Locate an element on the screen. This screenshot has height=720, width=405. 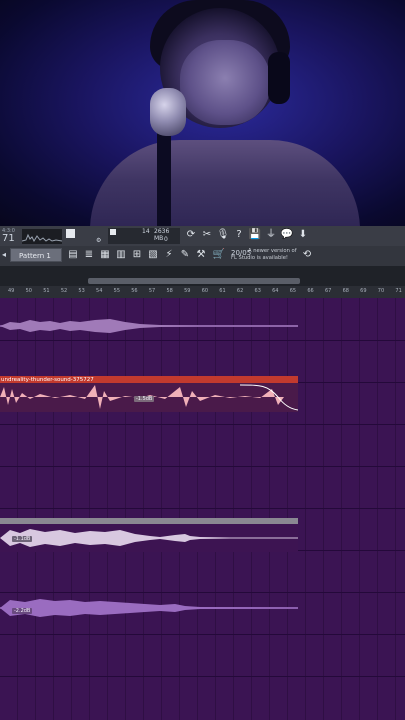
step-square-icon is located at coordinates (70, 233).